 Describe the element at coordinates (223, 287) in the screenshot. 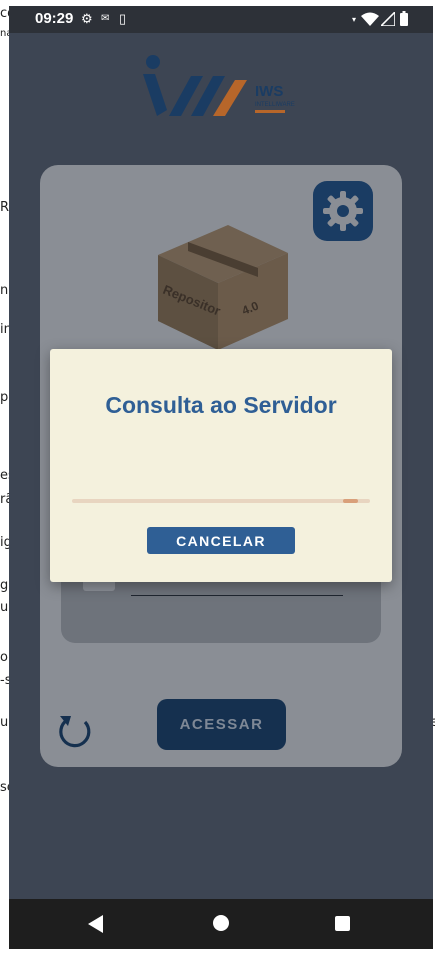

I see `repositor-box-image: Repositor 4.0` at that location.